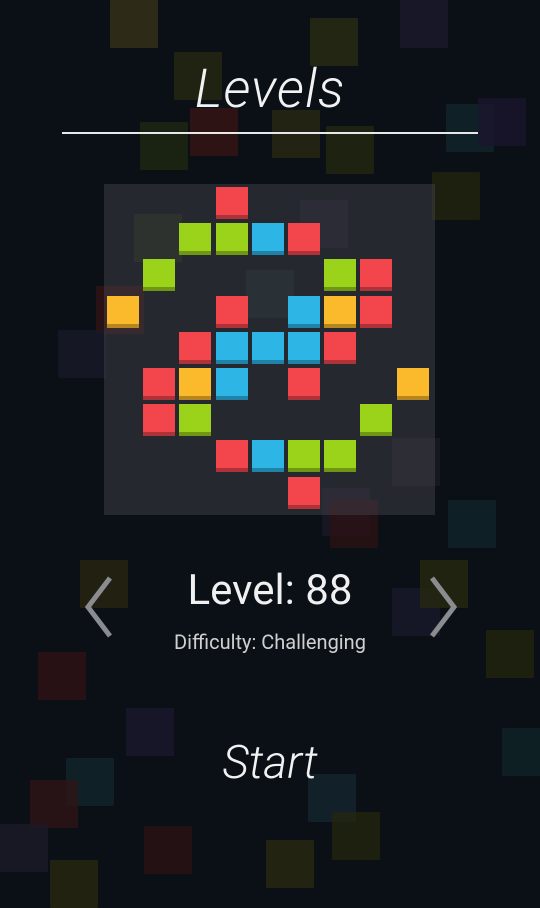 The width and height of the screenshot is (540, 908). Describe the element at coordinates (270, 590) in the screenshot. I see `level-number: Level: 88` at that location.